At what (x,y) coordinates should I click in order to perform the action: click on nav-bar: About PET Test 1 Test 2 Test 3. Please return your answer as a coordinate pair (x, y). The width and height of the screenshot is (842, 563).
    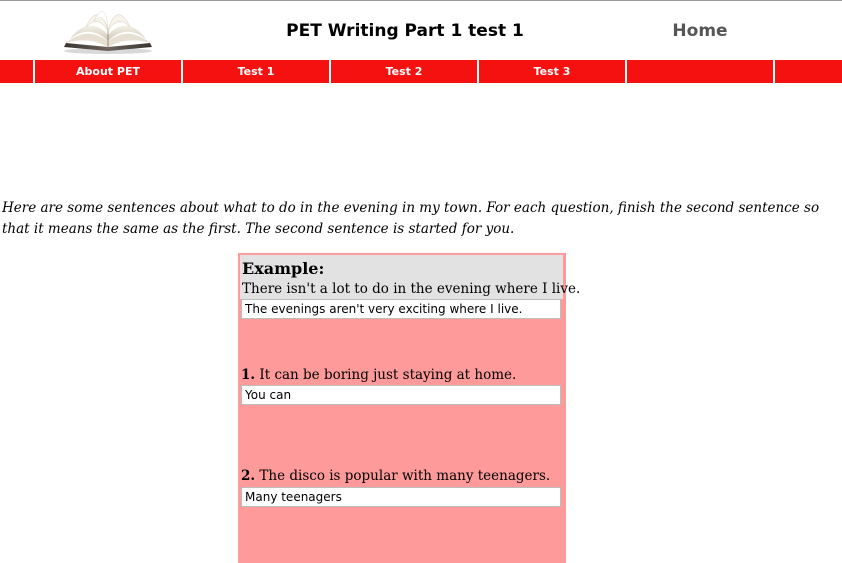
    Looking at the image, I should click on (421, 71).